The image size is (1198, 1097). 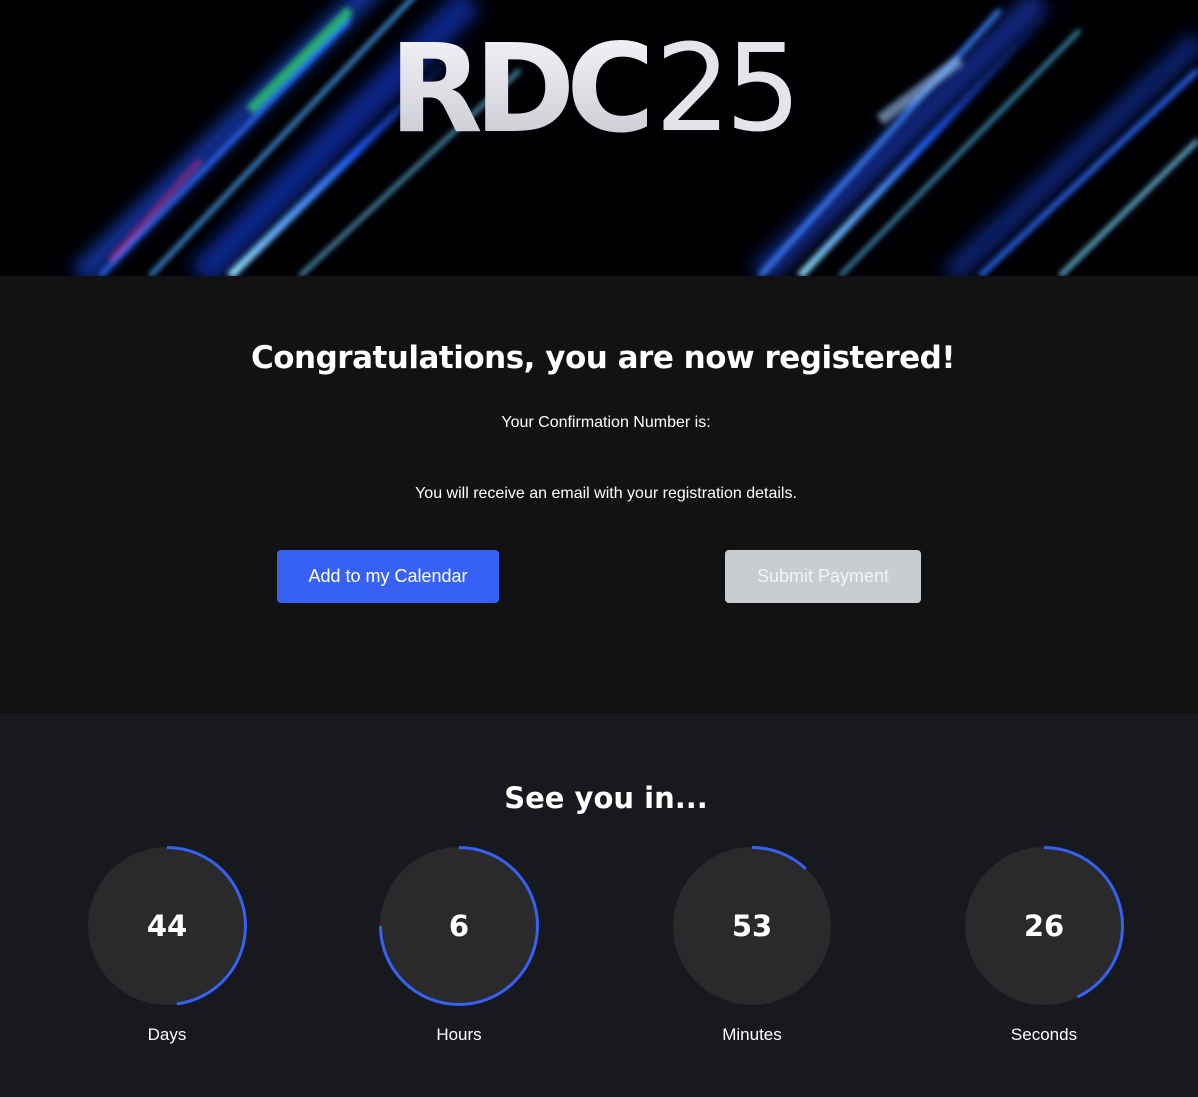 What do you see at coordinates (1044, 944) in the screenshot?
I see `countdown-seconds: 26 Seconds` at bounding box center [1044, 944].